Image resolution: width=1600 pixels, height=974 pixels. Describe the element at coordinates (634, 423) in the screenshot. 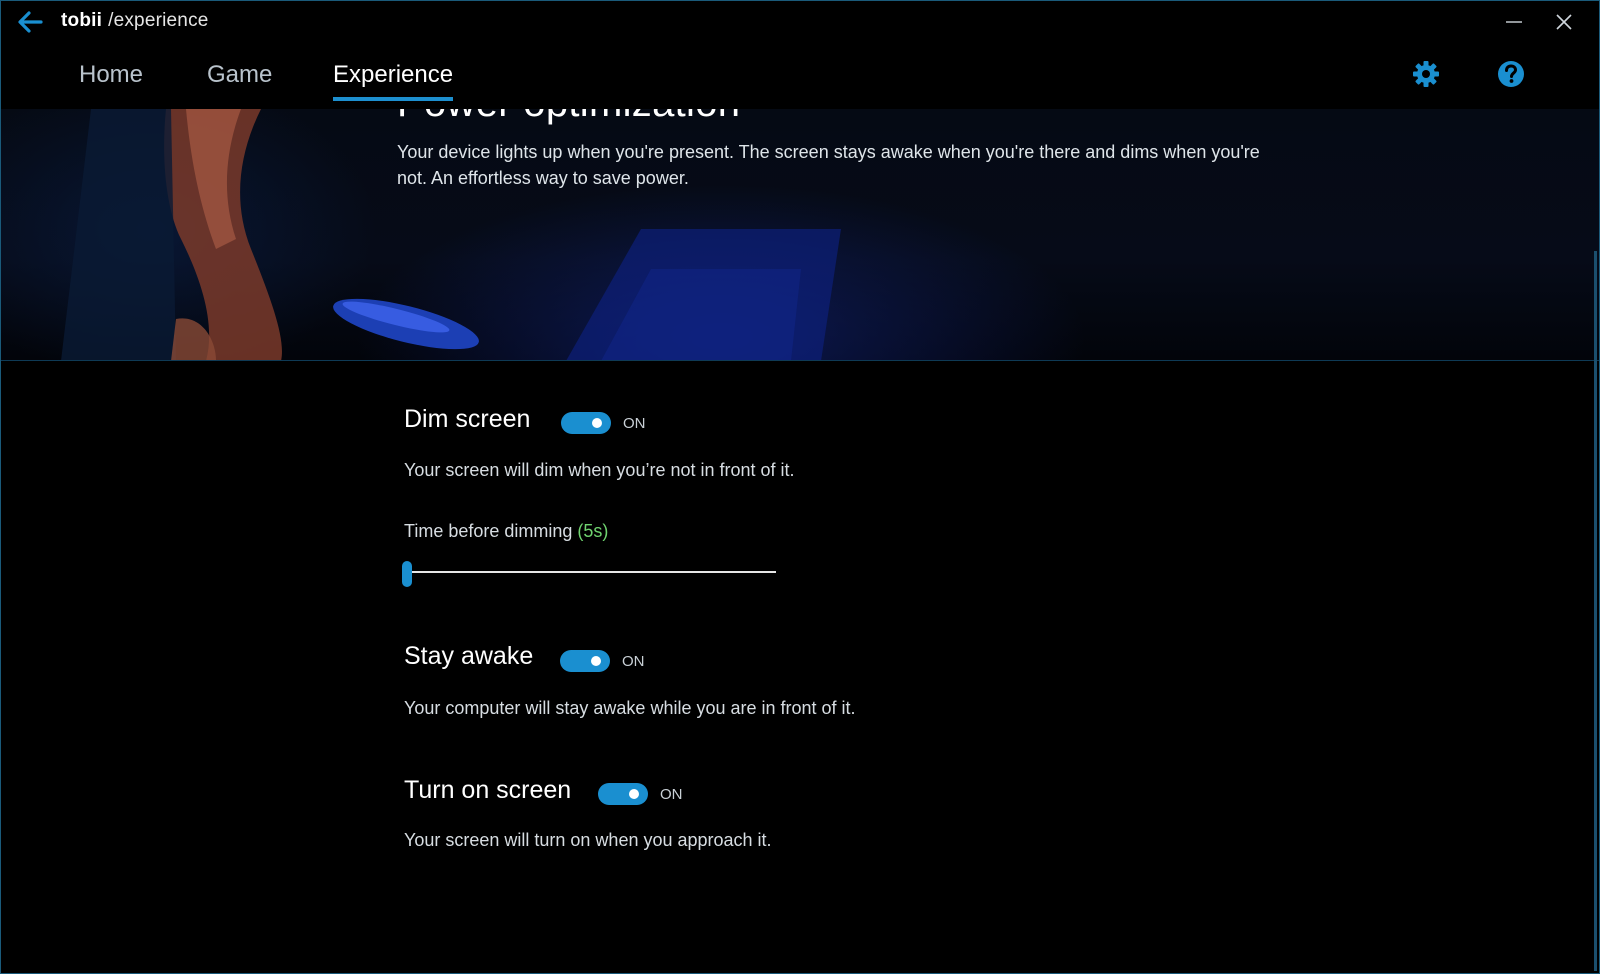

I see `dim-screen-state: ON` at that location.